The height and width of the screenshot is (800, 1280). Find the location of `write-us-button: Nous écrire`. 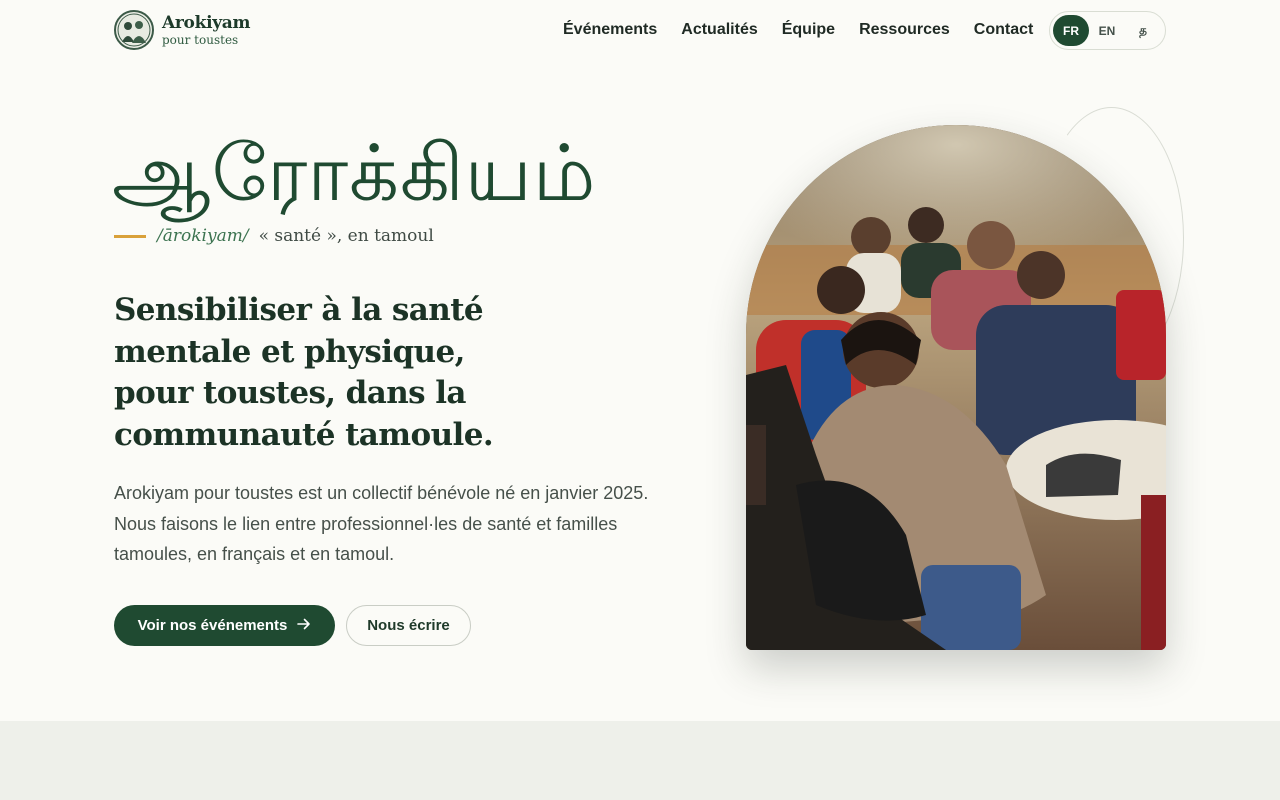

write-us-button: Nous écrire is located at coordinates (408, 625).